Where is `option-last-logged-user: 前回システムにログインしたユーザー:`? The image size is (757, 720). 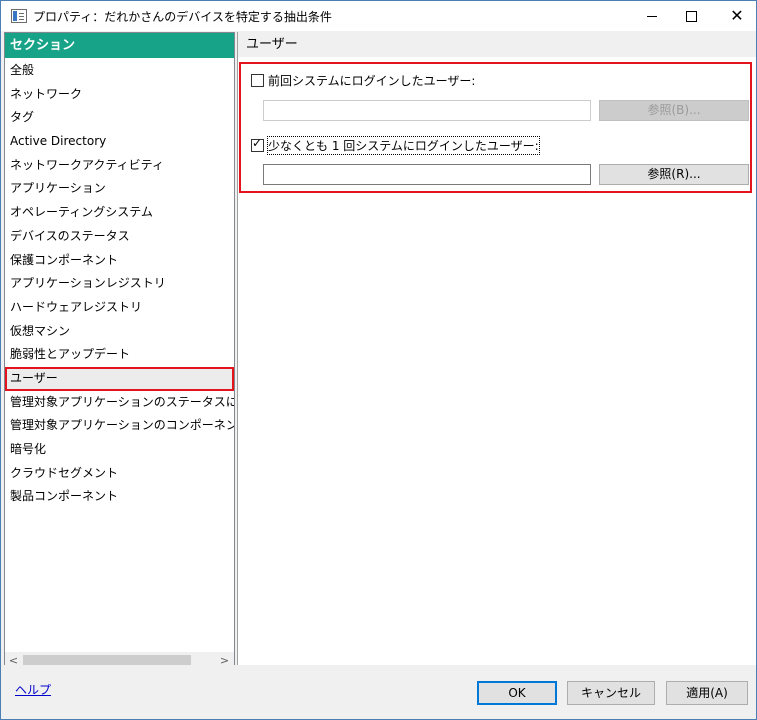
option-last-logged-user: 前回システムにログインしたユーザー: is located at coordinates (363, 80).